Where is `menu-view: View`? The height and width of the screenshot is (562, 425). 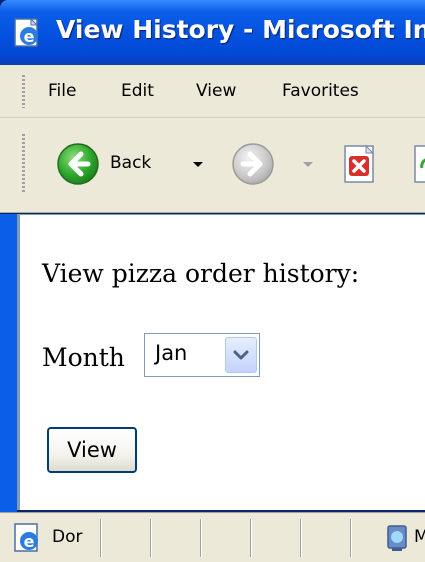
menu-view: View is located at coordinates (216, 91).